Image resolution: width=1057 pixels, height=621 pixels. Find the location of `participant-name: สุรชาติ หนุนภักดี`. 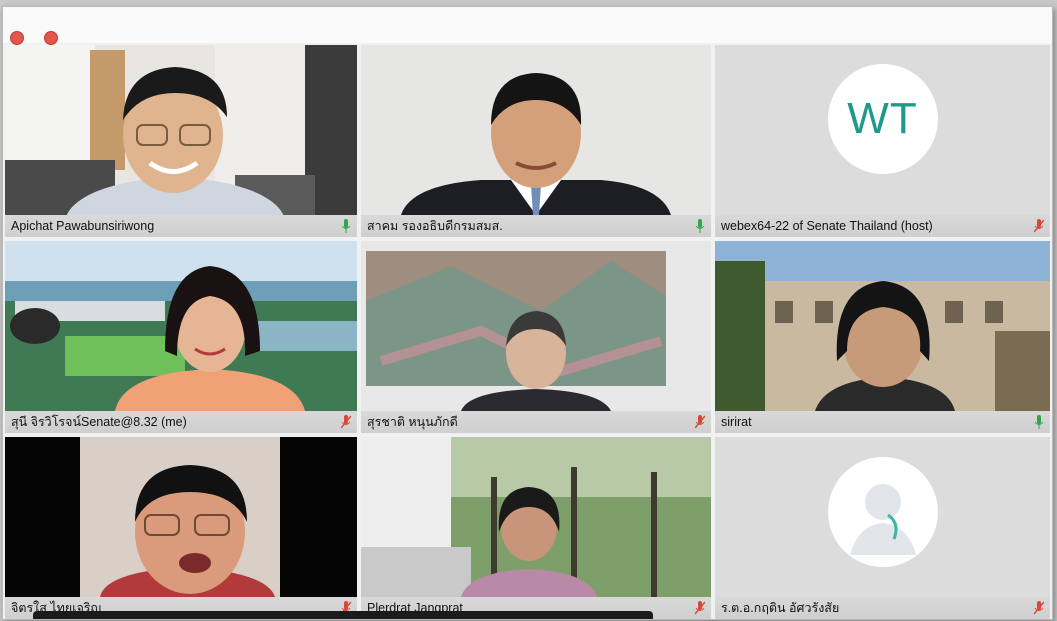

participant-name: สุรชาติ หนุนภักดี is located at coordinates (412, 422).